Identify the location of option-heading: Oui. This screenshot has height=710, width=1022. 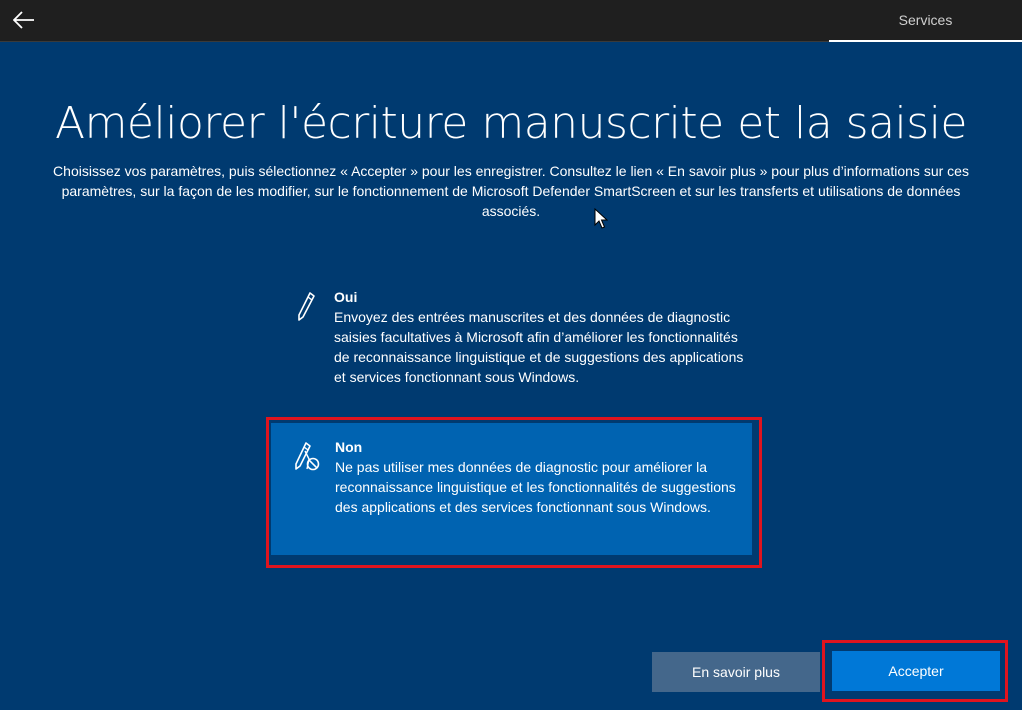
(346, 297).